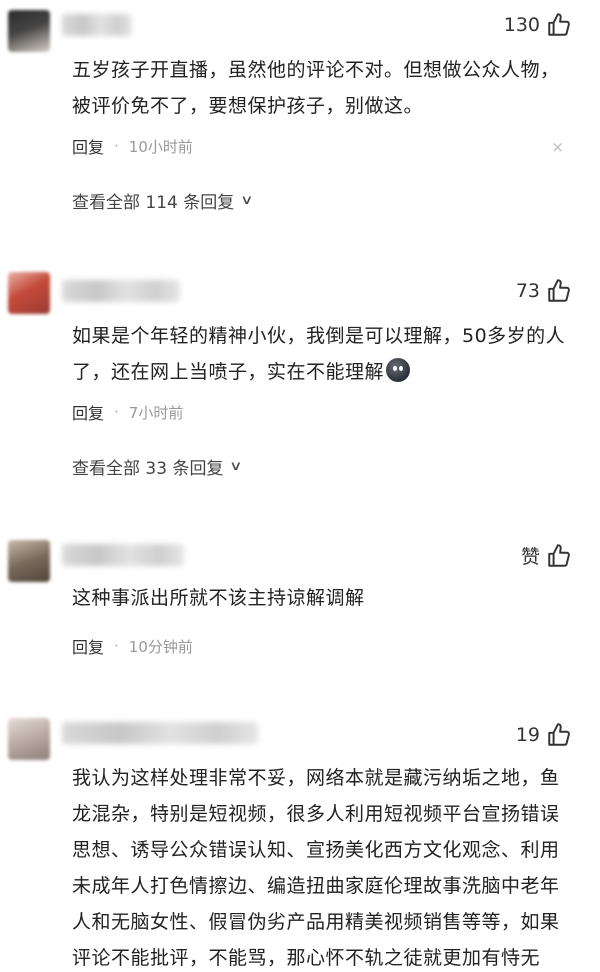 This screenshot has height=972, width=600. I want to click on timestamp: 10小时前, so click(160, 146).